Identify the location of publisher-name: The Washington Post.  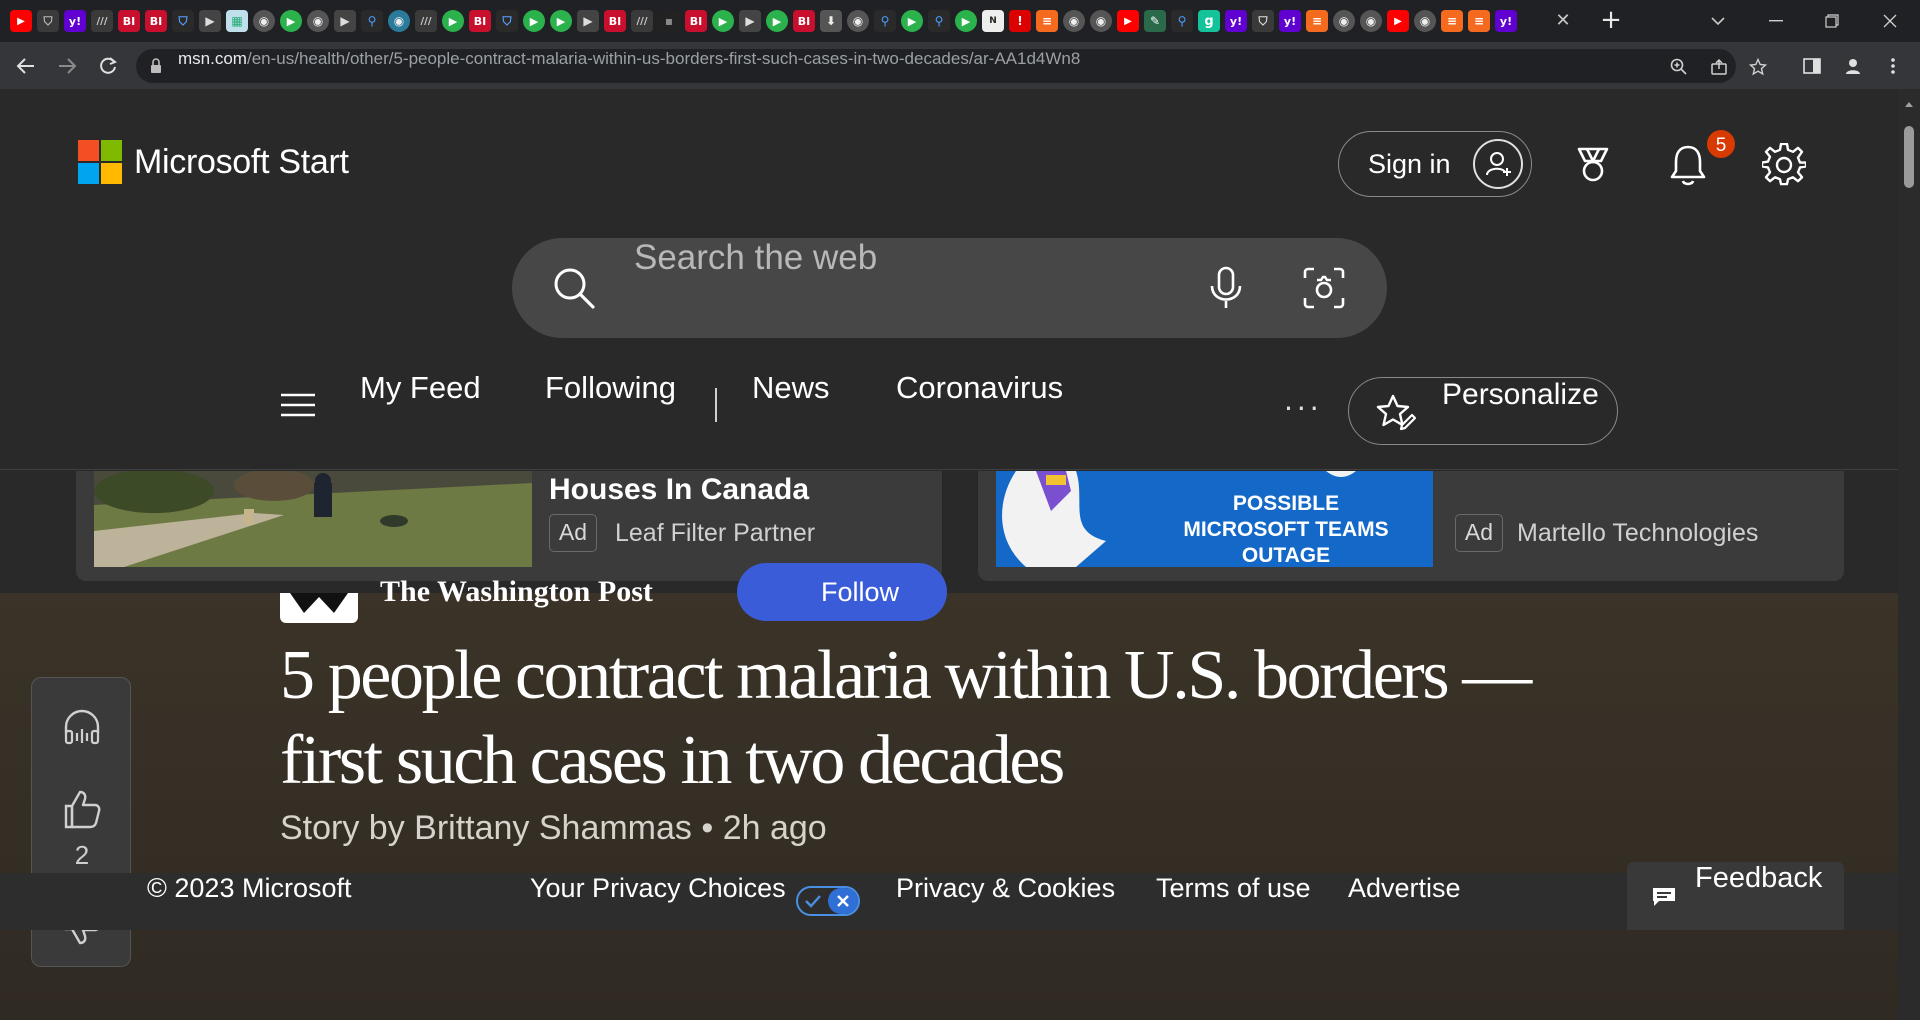
(516, 592).